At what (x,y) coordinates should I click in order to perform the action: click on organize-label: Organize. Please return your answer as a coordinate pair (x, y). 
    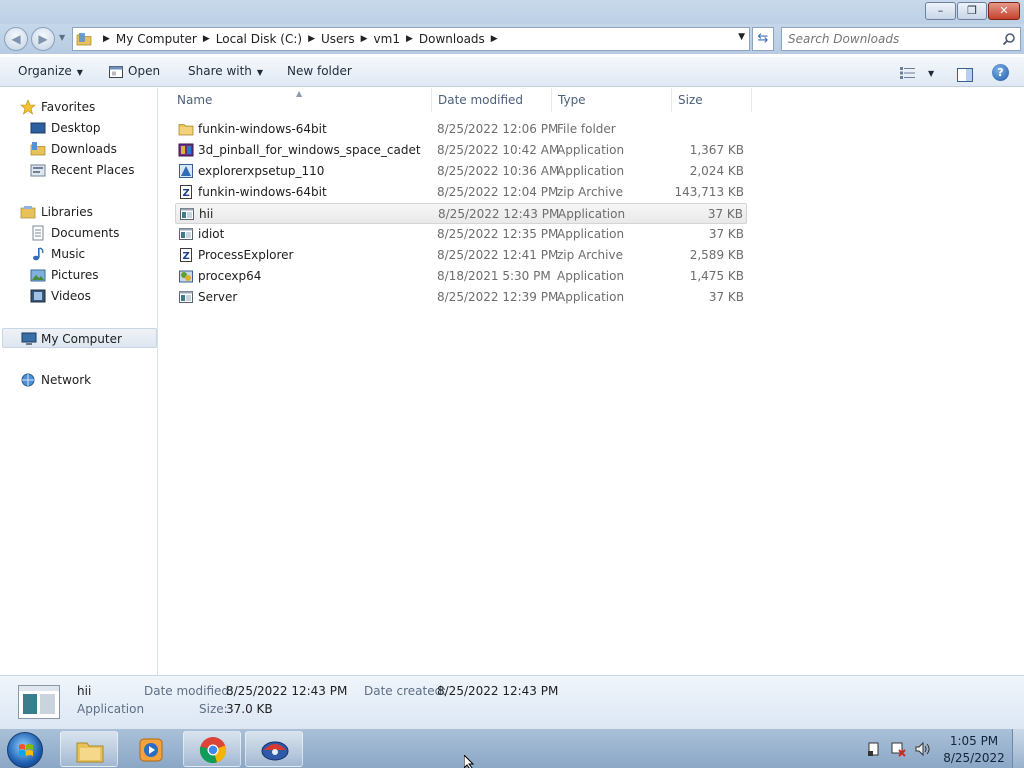
    Looking at the image, I should click on (45, 71).